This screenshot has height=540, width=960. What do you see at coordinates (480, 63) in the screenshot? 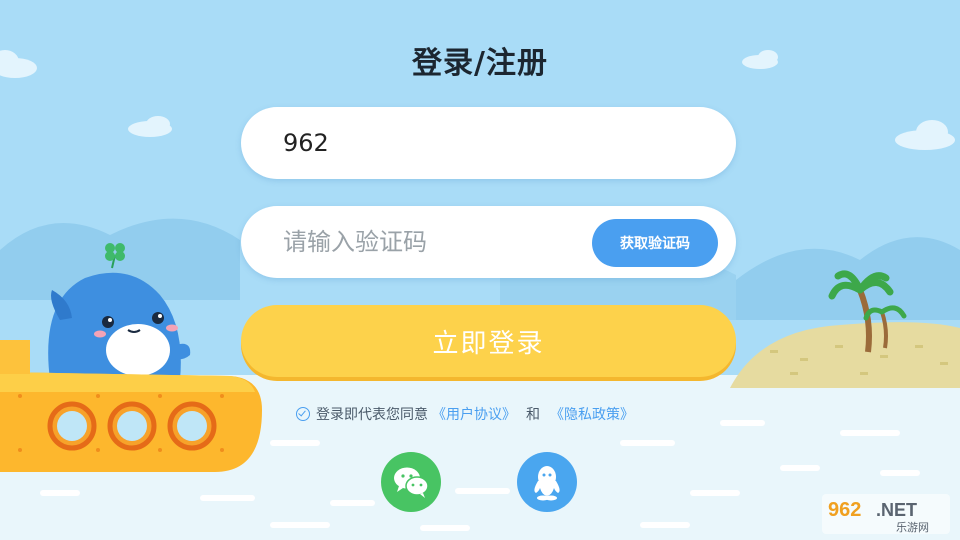
I see `page-title: 登录/注册` at bounding box center [480, 63].